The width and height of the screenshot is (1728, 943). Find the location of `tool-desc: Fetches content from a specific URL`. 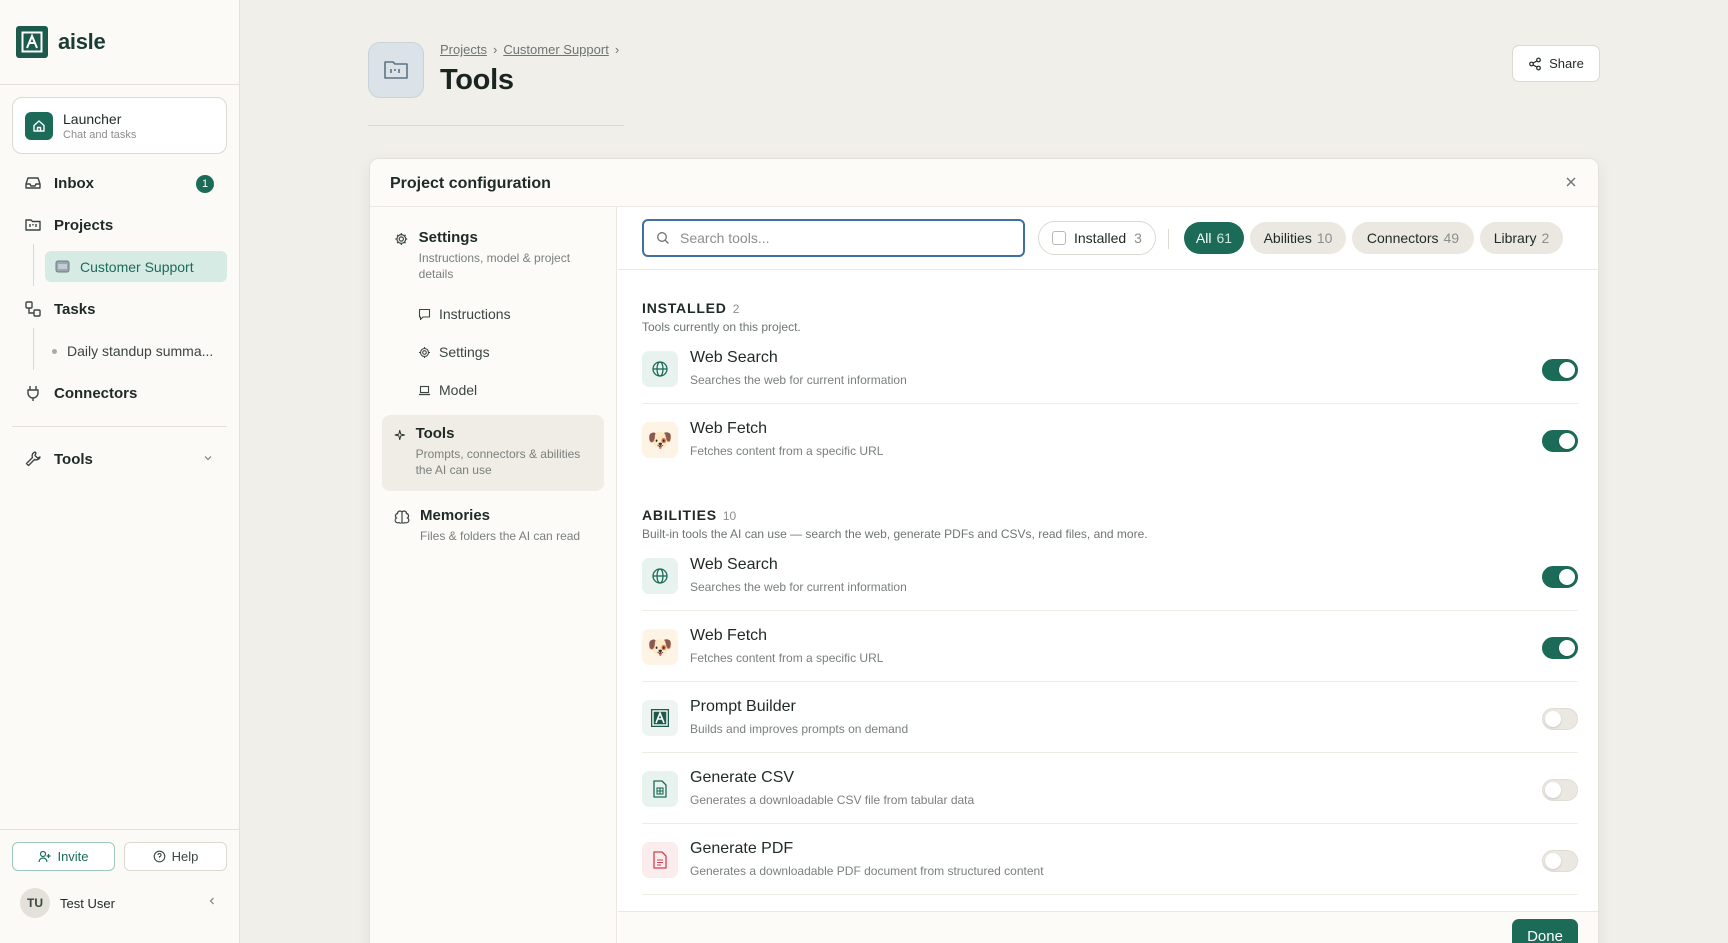

tool-desc: Fetches content from a specific URL is located at coordinates (787, 658).